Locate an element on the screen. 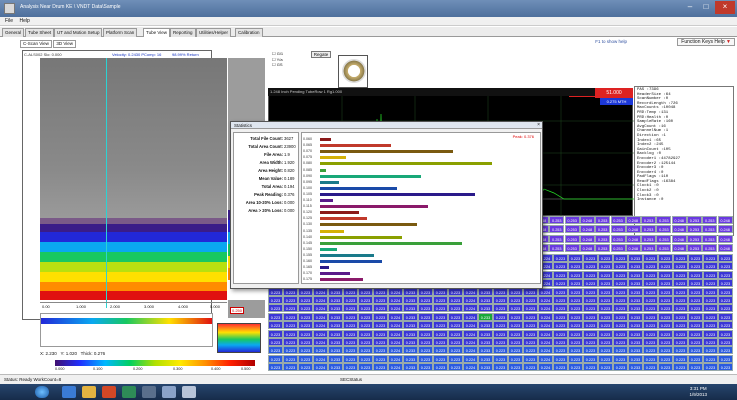 Image resolution: width=737 pixels, height=400 pixels. cscan-cursor-line is located at coordinates (106, 183).